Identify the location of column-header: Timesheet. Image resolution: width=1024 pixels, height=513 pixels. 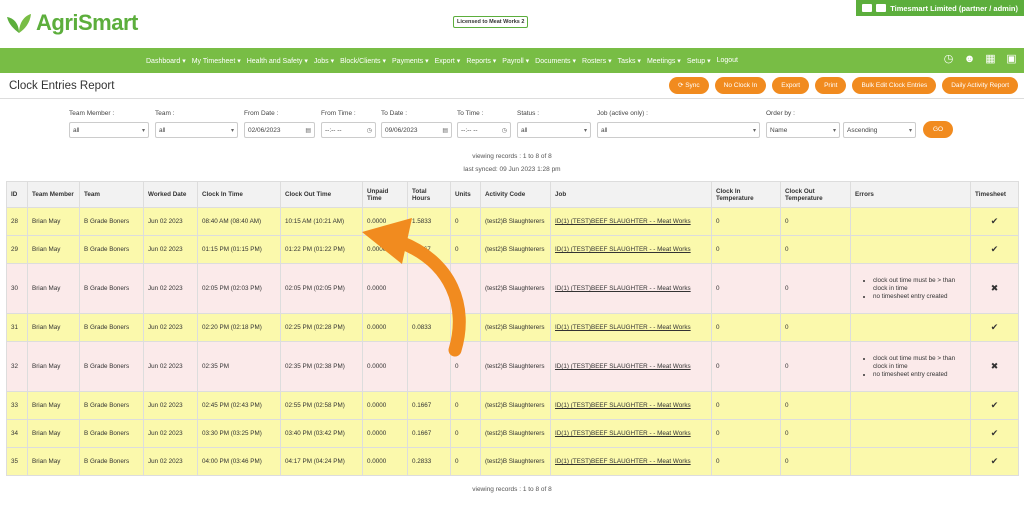
(994, 194).